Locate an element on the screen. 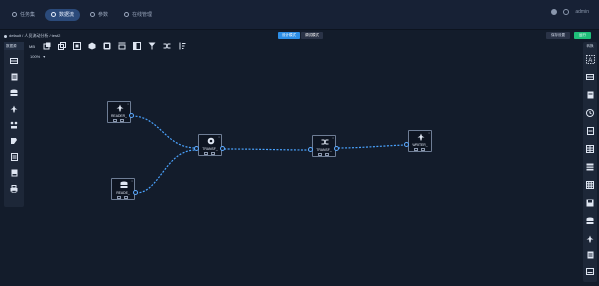  top-nav: 任务集 数据流 参数 在线管理 admin is located at coordinates (299, 15).